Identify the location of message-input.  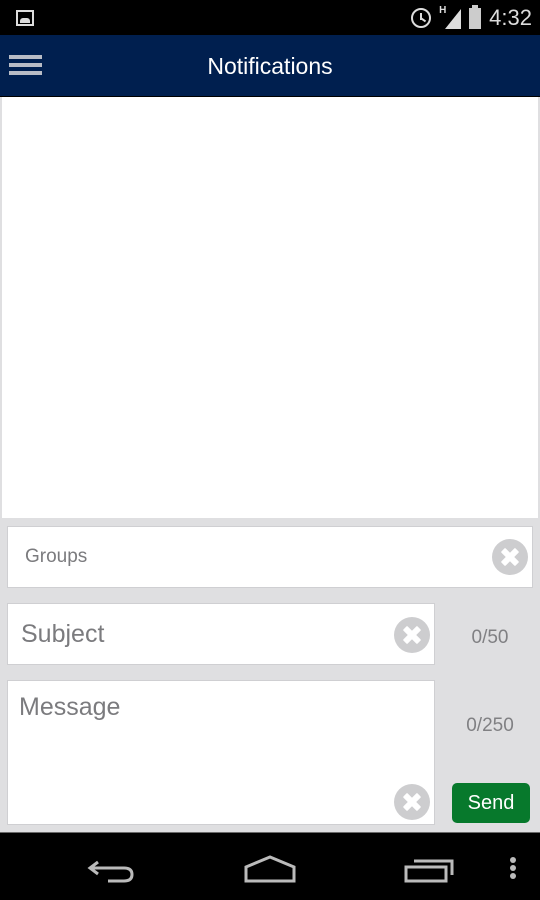
(204, 743).